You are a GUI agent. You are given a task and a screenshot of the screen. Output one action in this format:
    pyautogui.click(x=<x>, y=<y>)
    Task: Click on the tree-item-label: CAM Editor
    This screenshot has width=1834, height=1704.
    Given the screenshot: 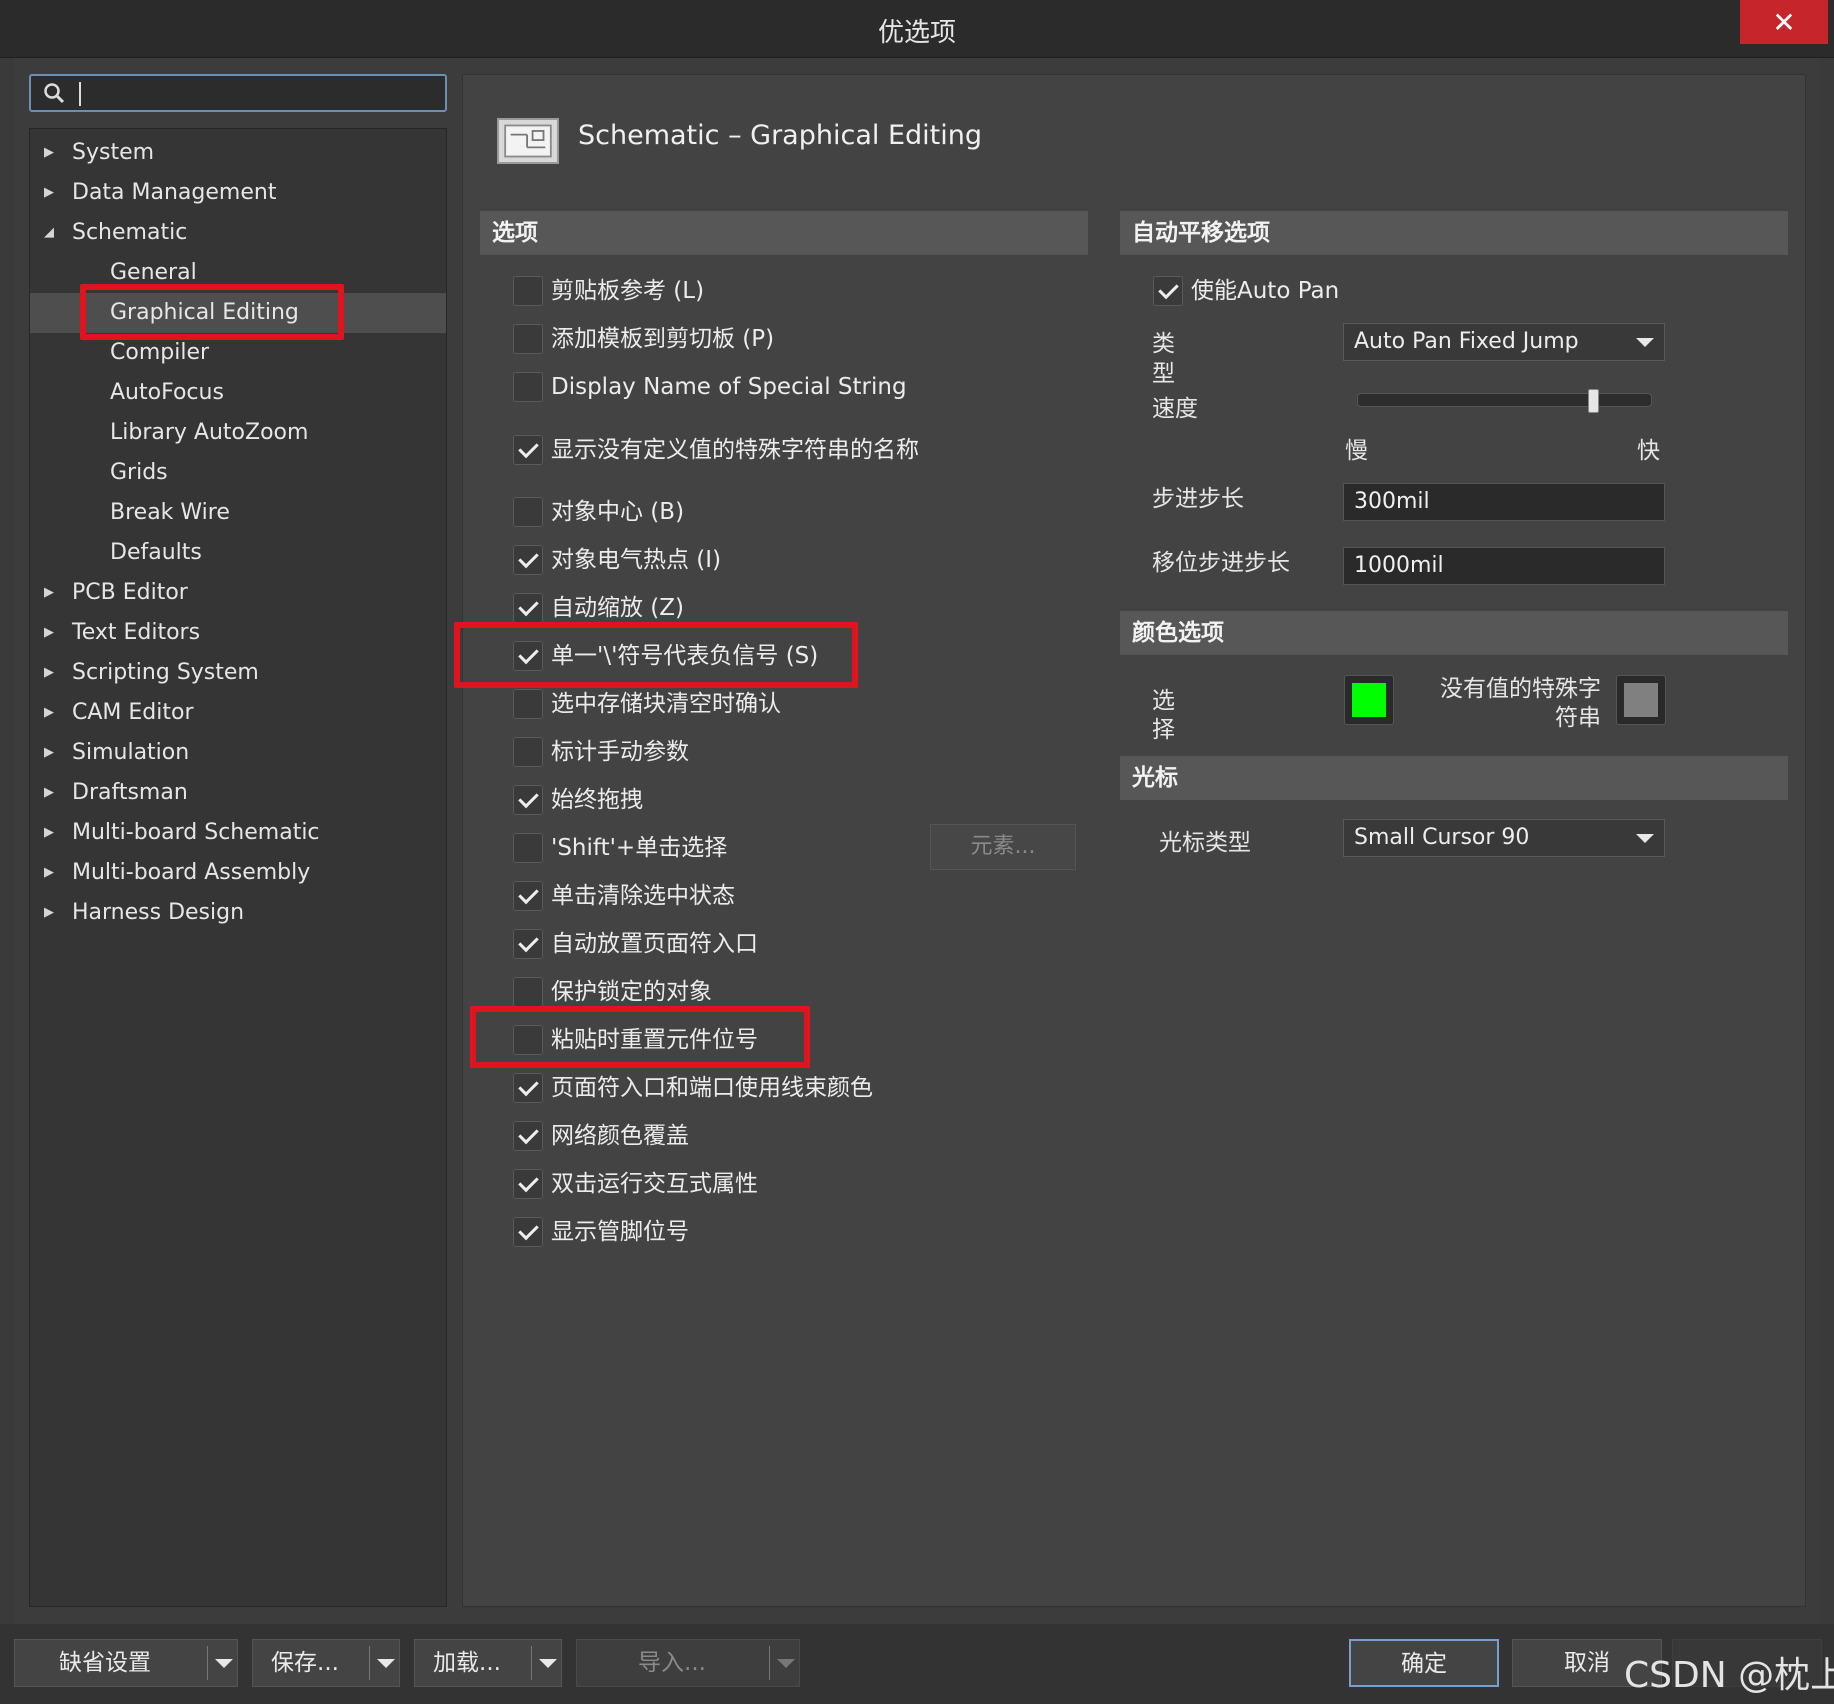 What is the action you would take?
    pyautogui.click(x=133, y=712)
    